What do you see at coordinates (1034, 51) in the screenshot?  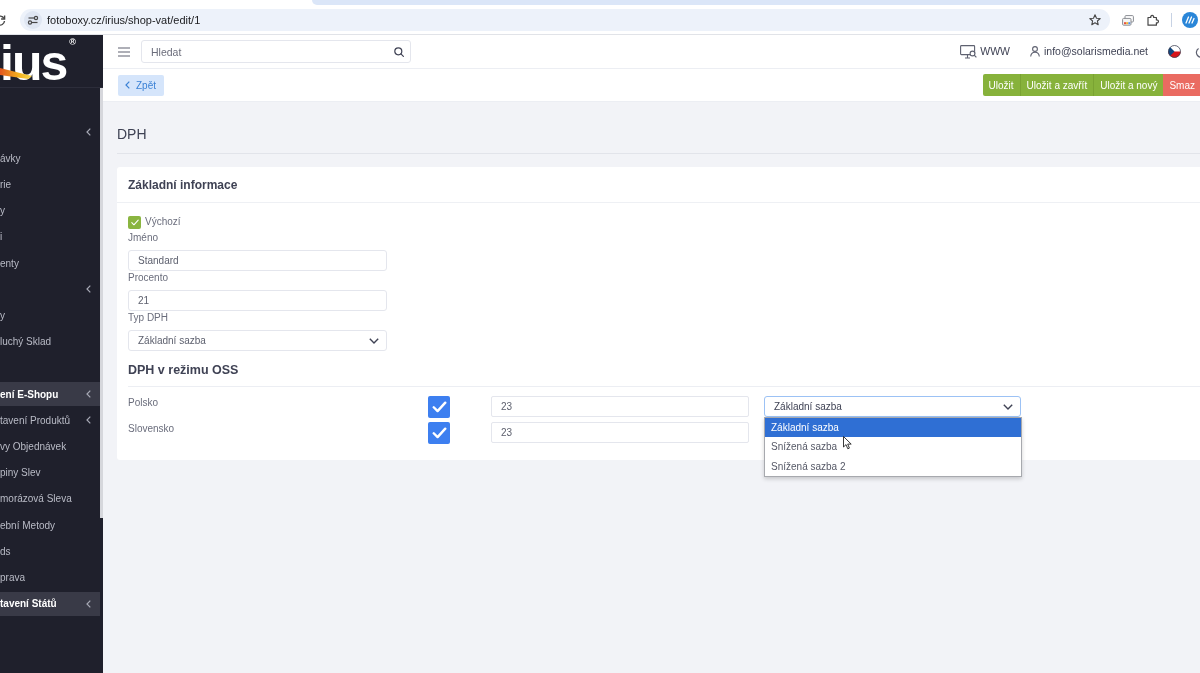 I see `user-icon` at bounding box center [1034, 51].